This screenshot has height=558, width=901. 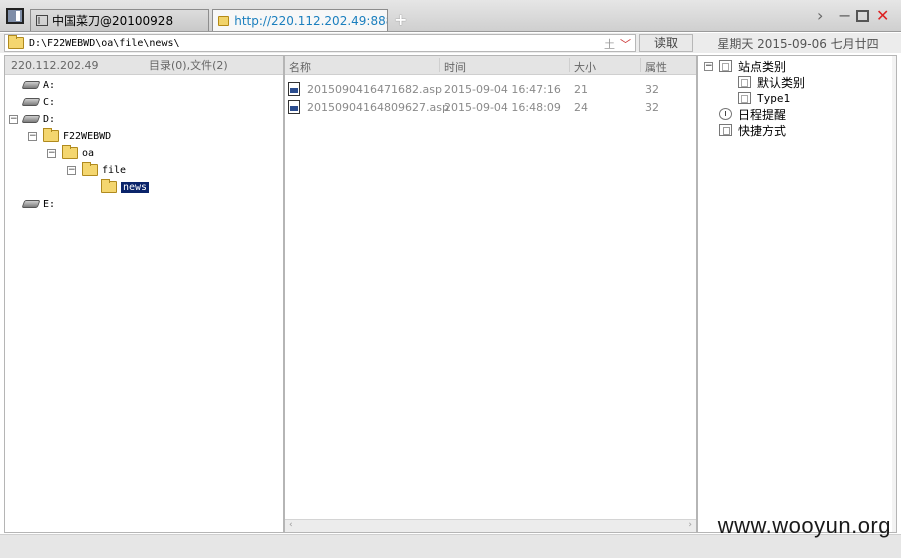 I want to click on scroll-left-icon: ‹, so click(x=291, y=525).